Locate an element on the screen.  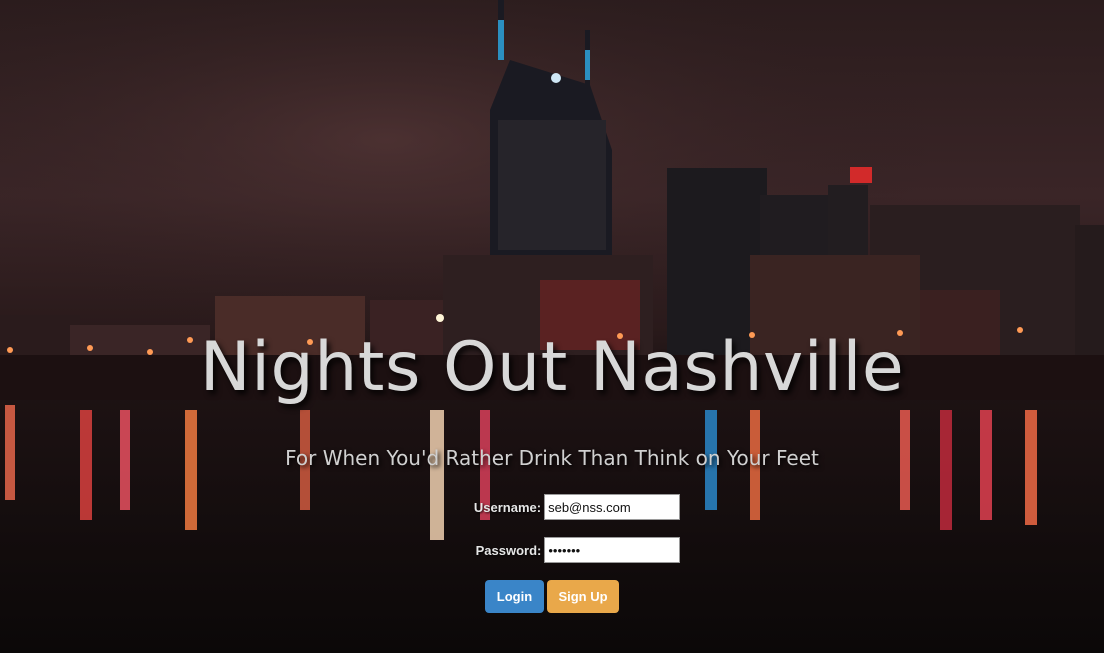
username-row: Username: is located at coordinates (552, 507).